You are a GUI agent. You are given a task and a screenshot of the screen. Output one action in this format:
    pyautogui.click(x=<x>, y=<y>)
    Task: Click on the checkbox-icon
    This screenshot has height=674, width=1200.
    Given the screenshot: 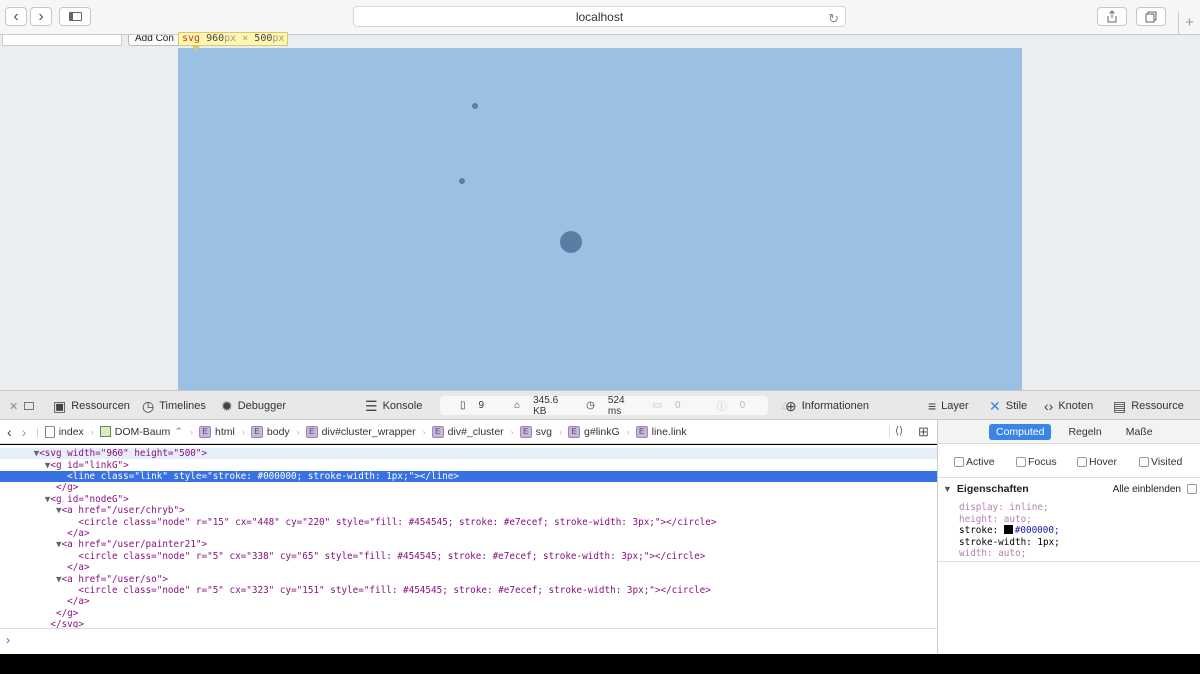 What is the action you would take?
    pyautogui.click(x=1144, y=462)
    